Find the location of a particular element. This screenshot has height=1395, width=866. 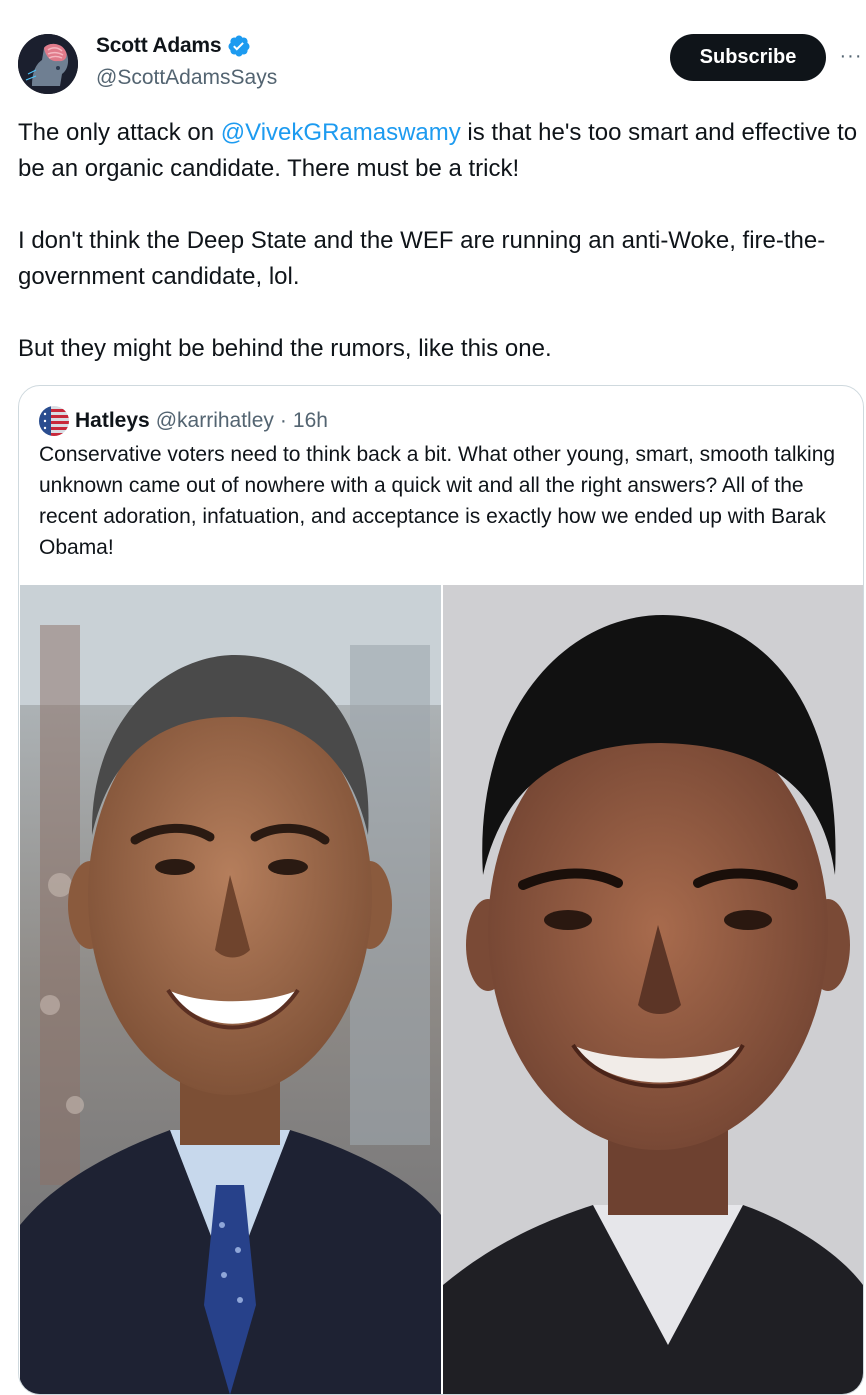

verified-badge-icon is located at coordinates (239, 46).